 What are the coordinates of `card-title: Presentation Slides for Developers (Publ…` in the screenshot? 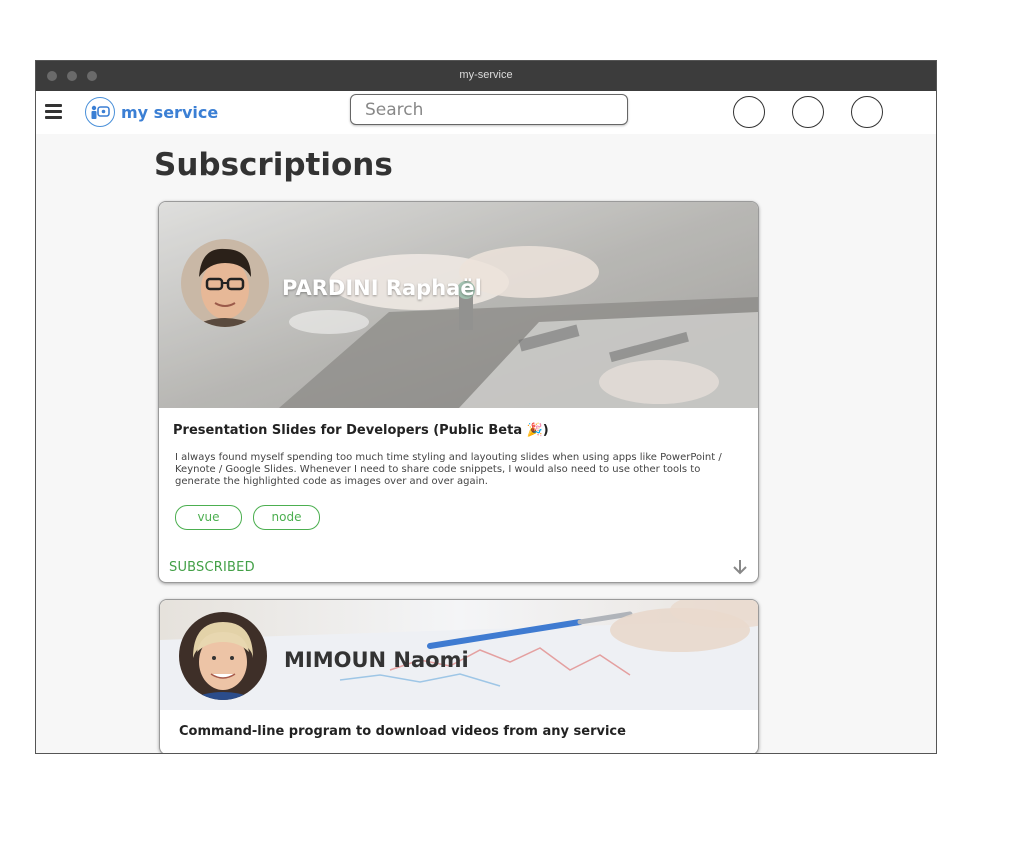 It's located at (361, 430).